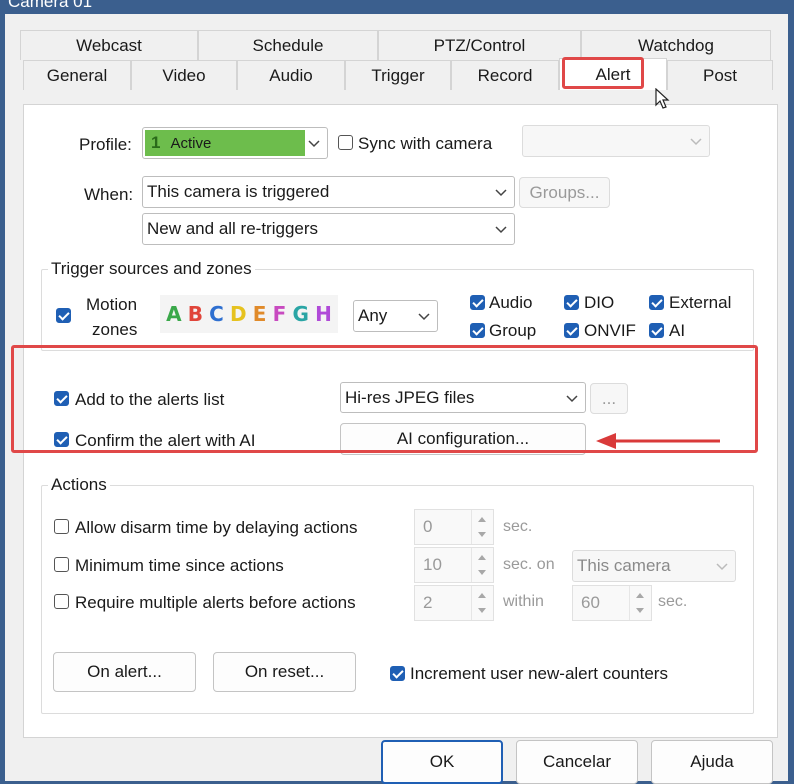 The height and width of the screenshot is (784, 794). Describe the element at coordinates (529, 564) in the screenshot. I see `min-time-unit: sec. on` at that location.